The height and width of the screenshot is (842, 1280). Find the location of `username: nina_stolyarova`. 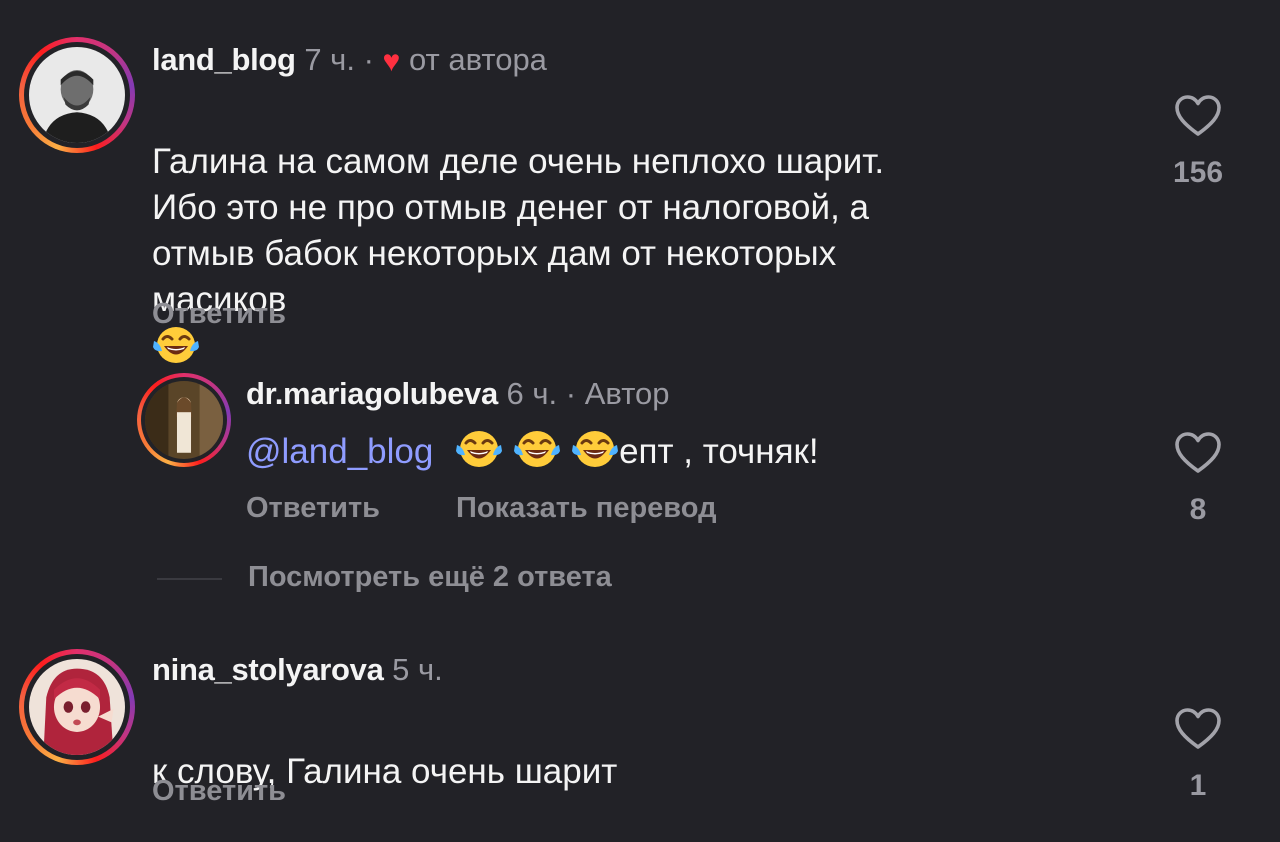

username: nina_stolyarova is located at coordinates (268, 669).